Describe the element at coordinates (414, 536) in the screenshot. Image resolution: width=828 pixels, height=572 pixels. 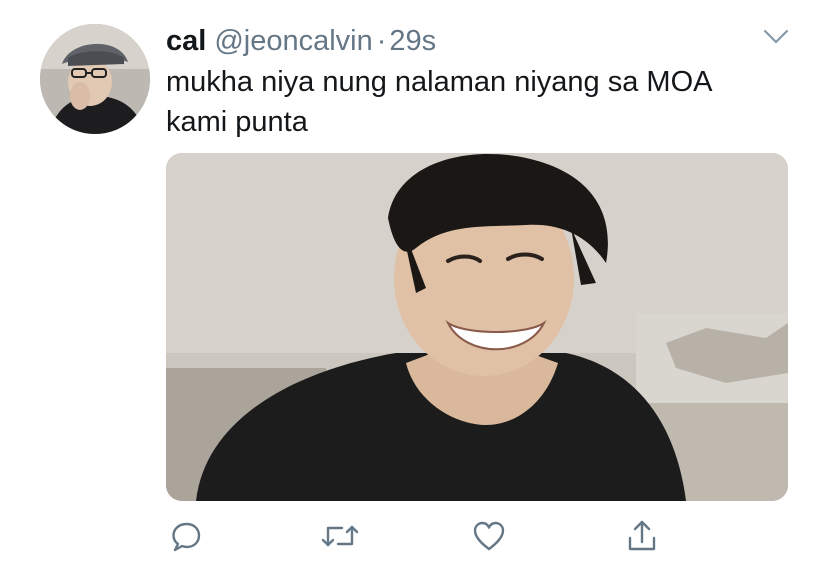
I see `tweet-actions` at that location.